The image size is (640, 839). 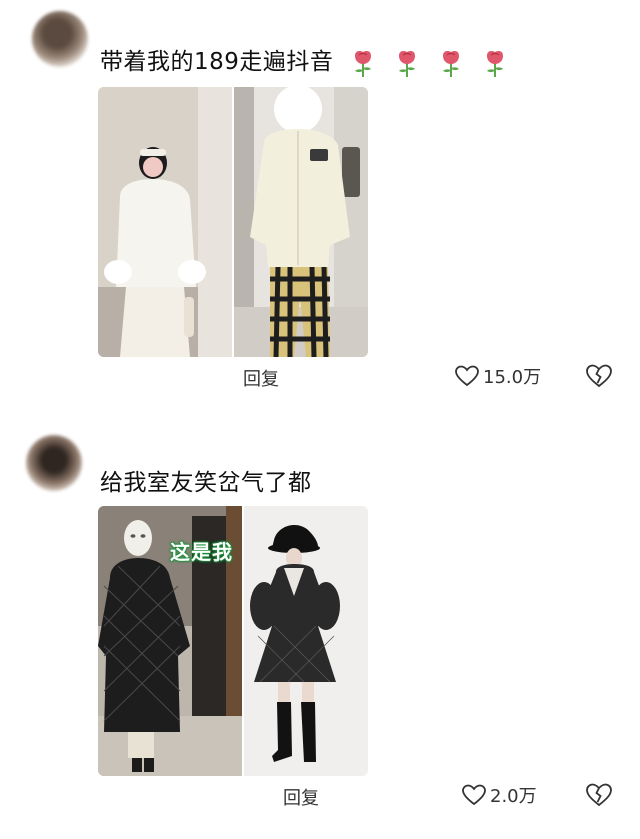 I want to click on like-button: 15.0万, so click(x=498, y=376).